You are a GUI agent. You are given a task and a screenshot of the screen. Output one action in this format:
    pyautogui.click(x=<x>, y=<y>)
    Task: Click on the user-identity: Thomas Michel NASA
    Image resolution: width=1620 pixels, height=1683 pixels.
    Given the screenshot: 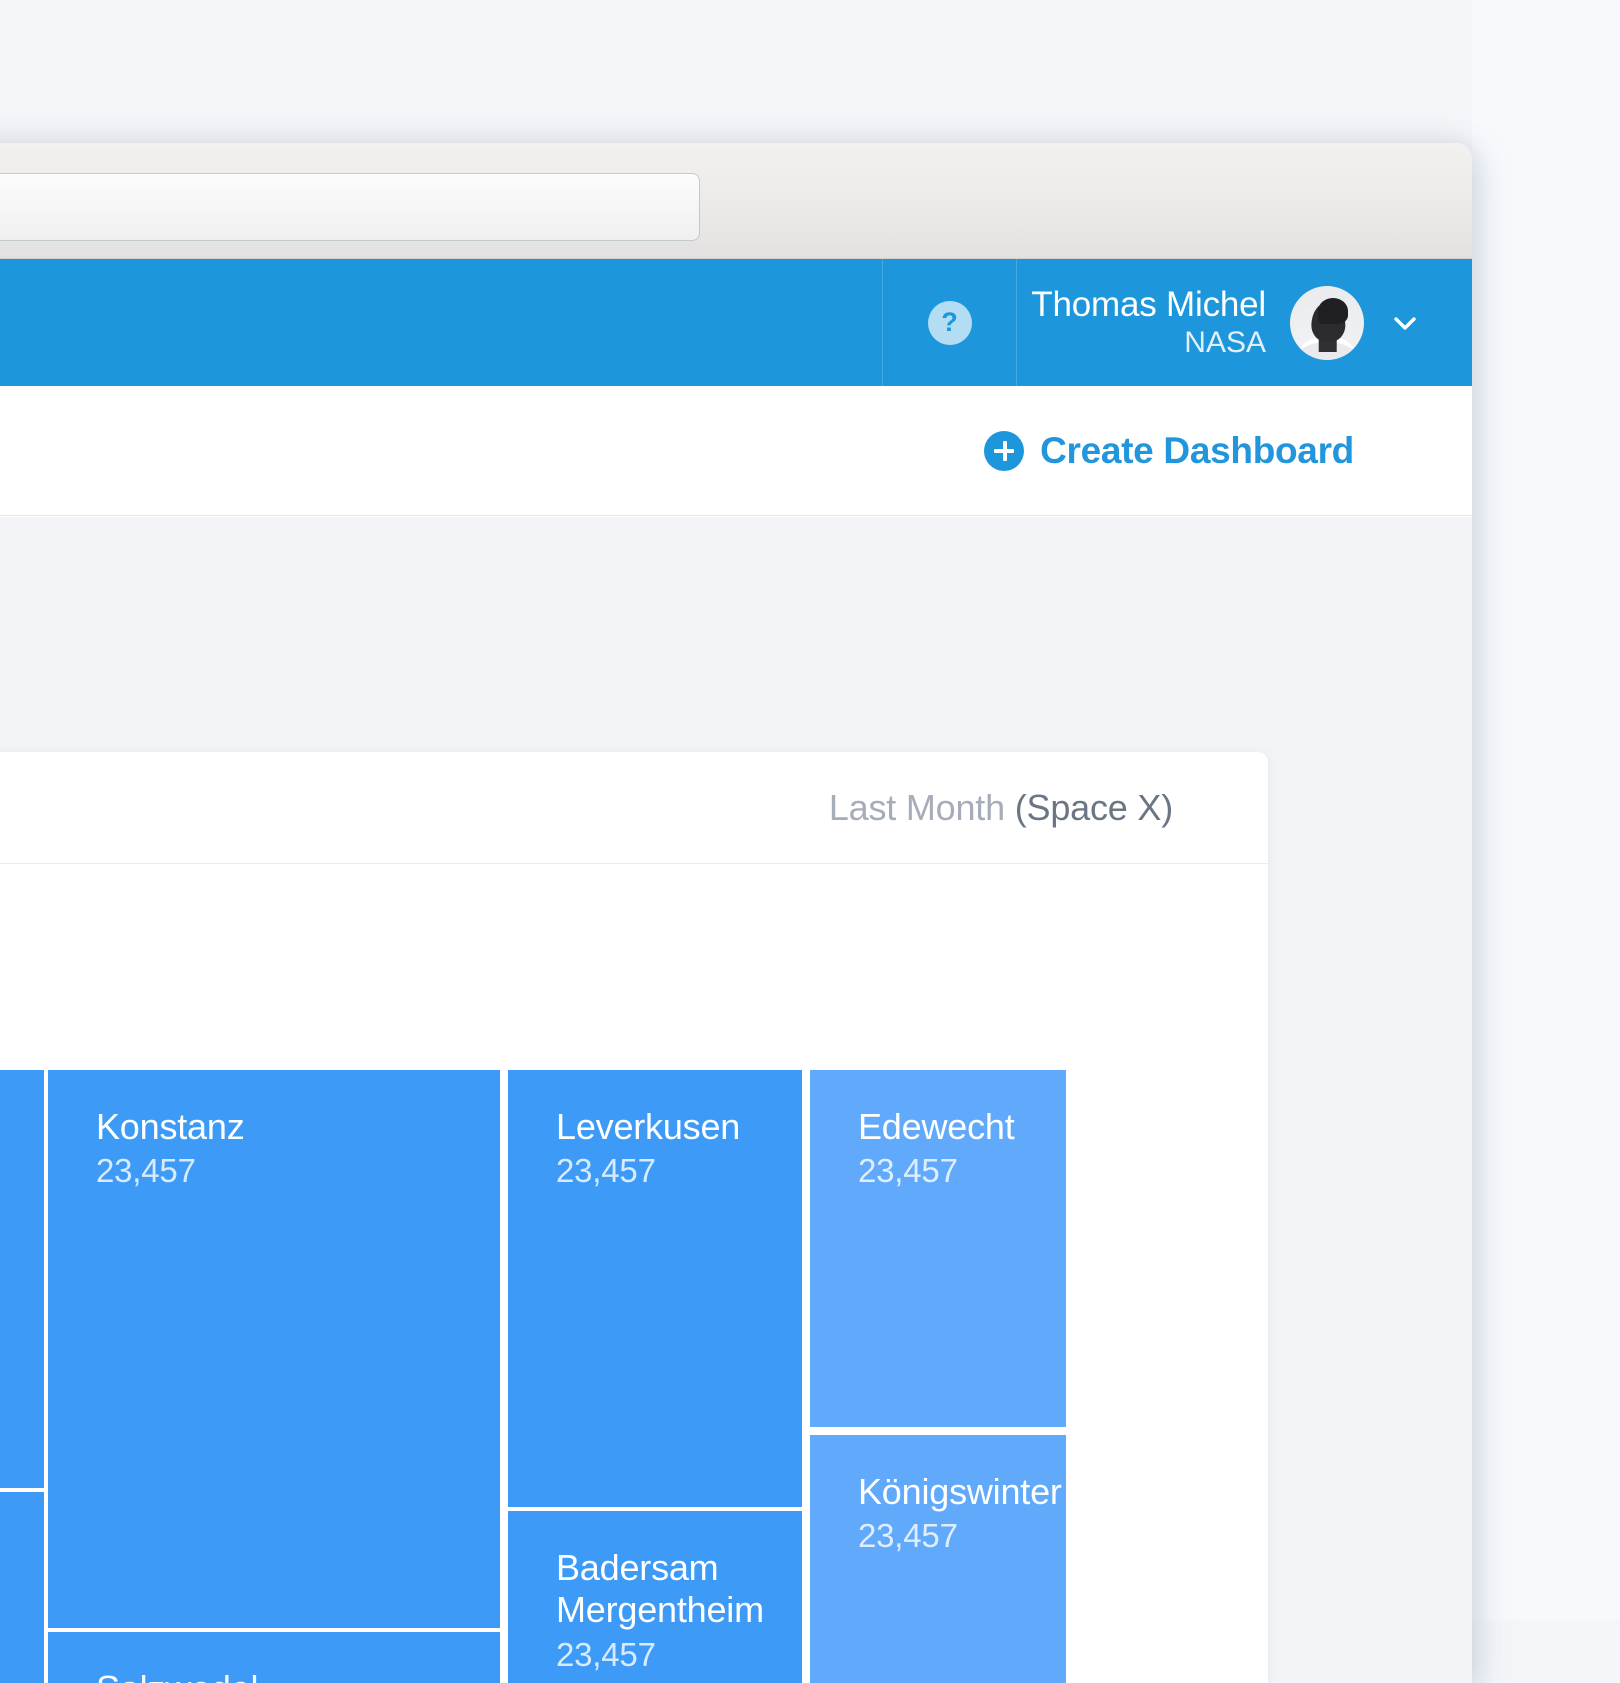 What is the action you would take?
    pyautogui.click(x=1148, y=322)
    